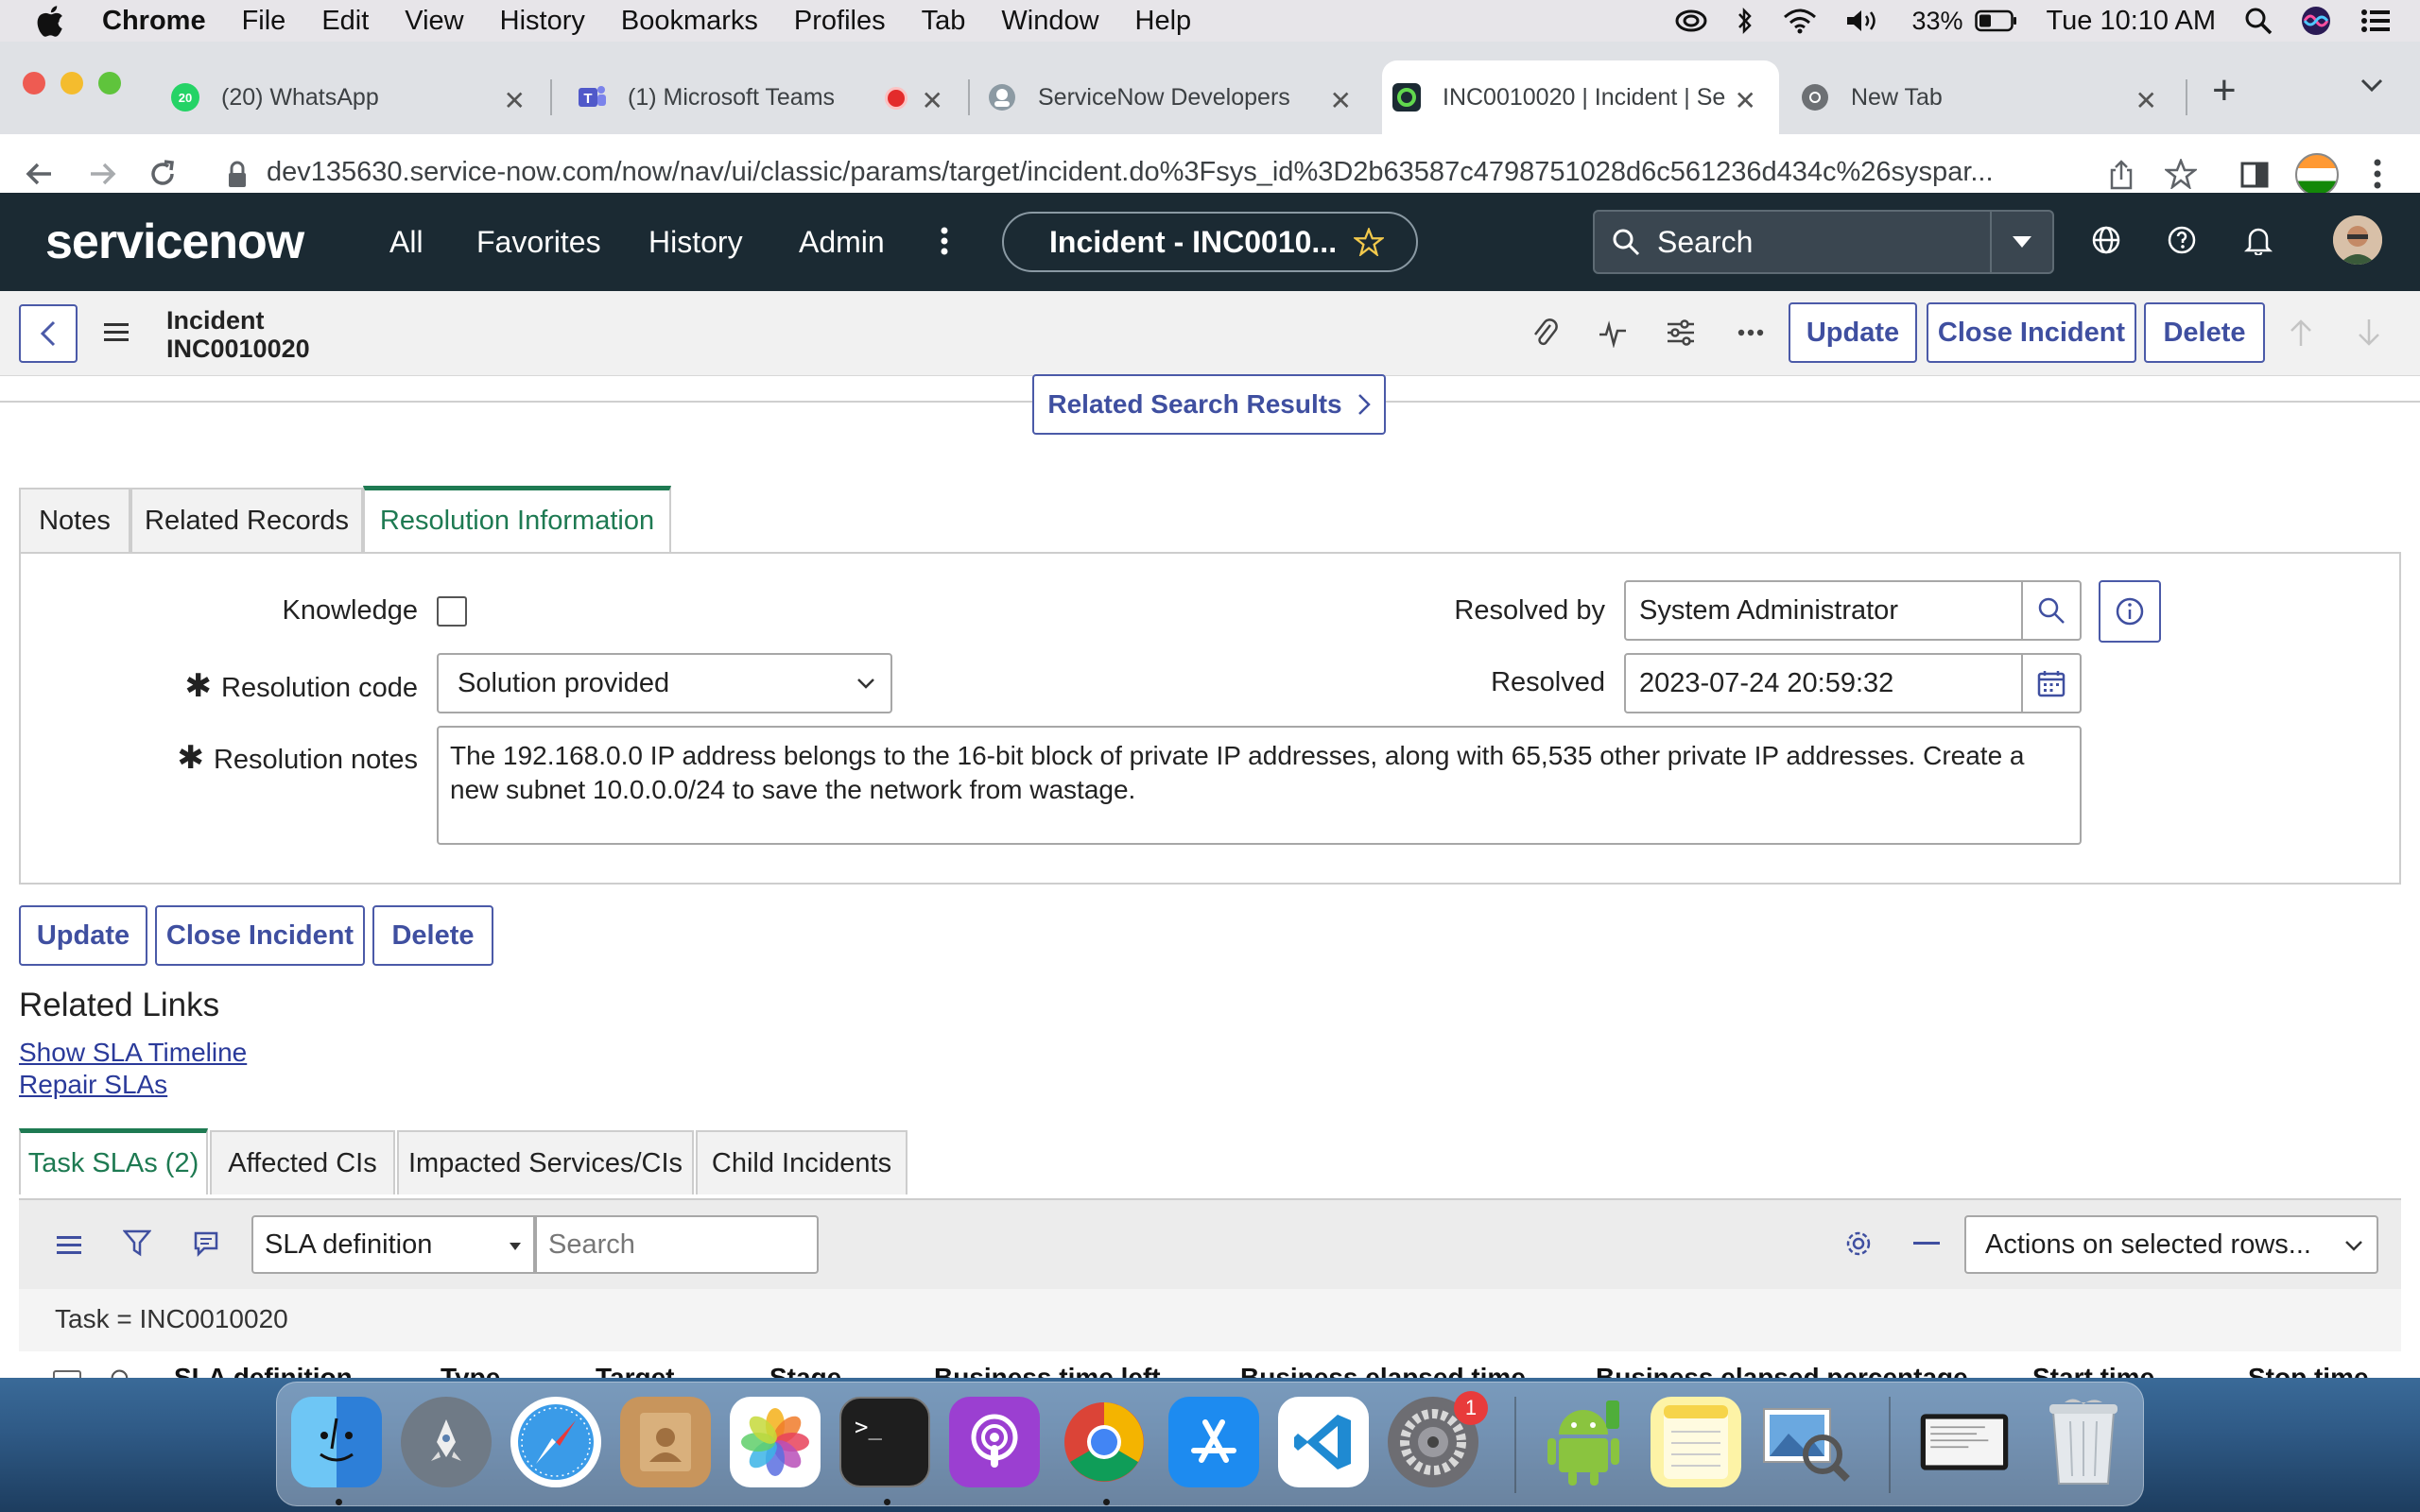 The image size is (2420, 1512). What do you see at coordinates (171, 1319) in the screenshot?
I see `filter-condition: Task = INC0010020` at bounding box center [171, 1319].